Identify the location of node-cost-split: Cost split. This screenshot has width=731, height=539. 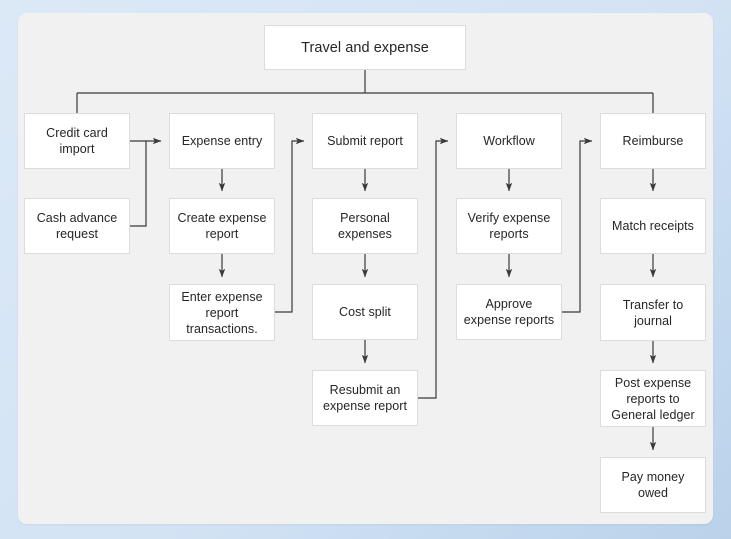
(365, 312).